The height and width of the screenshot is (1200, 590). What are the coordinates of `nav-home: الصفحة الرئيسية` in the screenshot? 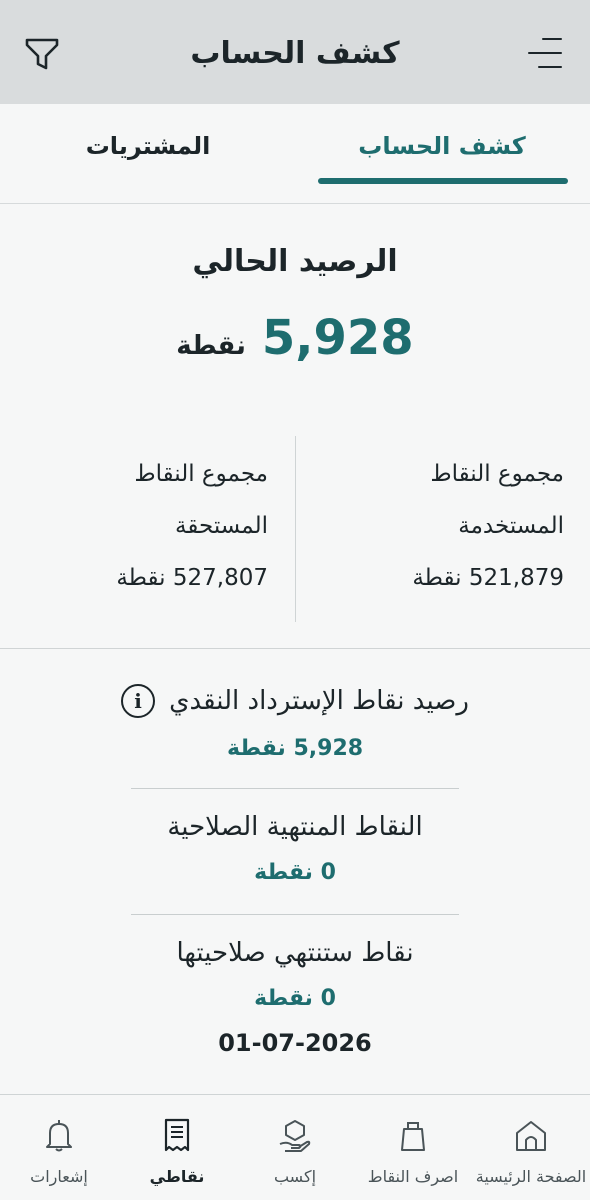 It's located at (531, 1147).